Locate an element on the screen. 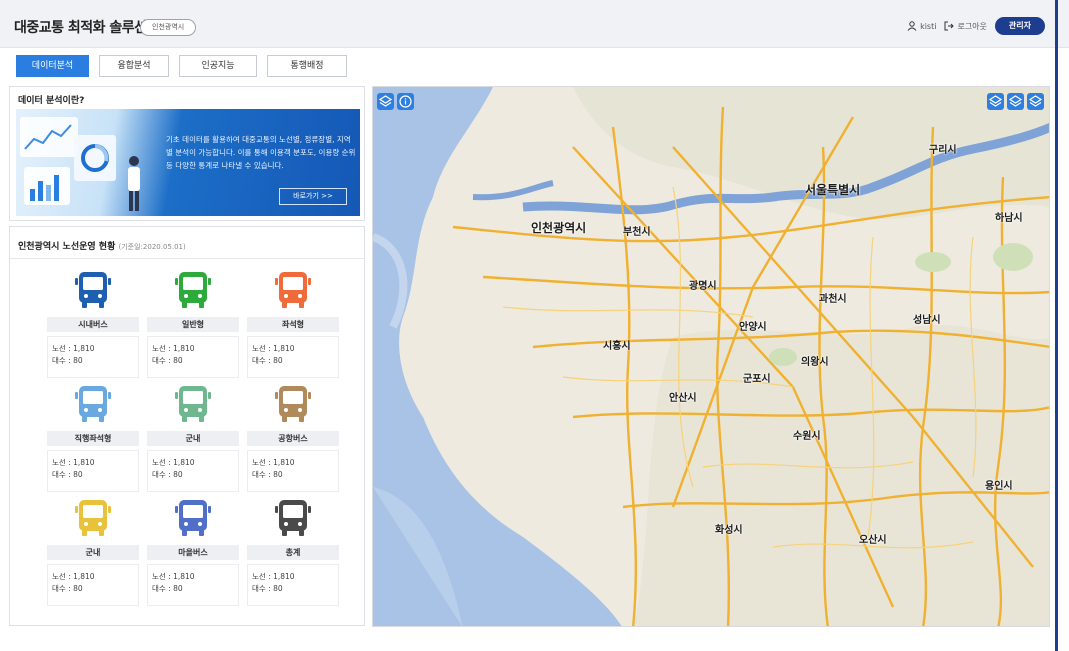  main-tabs: 데이터분석 융합분석 인공지능 통행배정 is located at coordinates (181, 66).